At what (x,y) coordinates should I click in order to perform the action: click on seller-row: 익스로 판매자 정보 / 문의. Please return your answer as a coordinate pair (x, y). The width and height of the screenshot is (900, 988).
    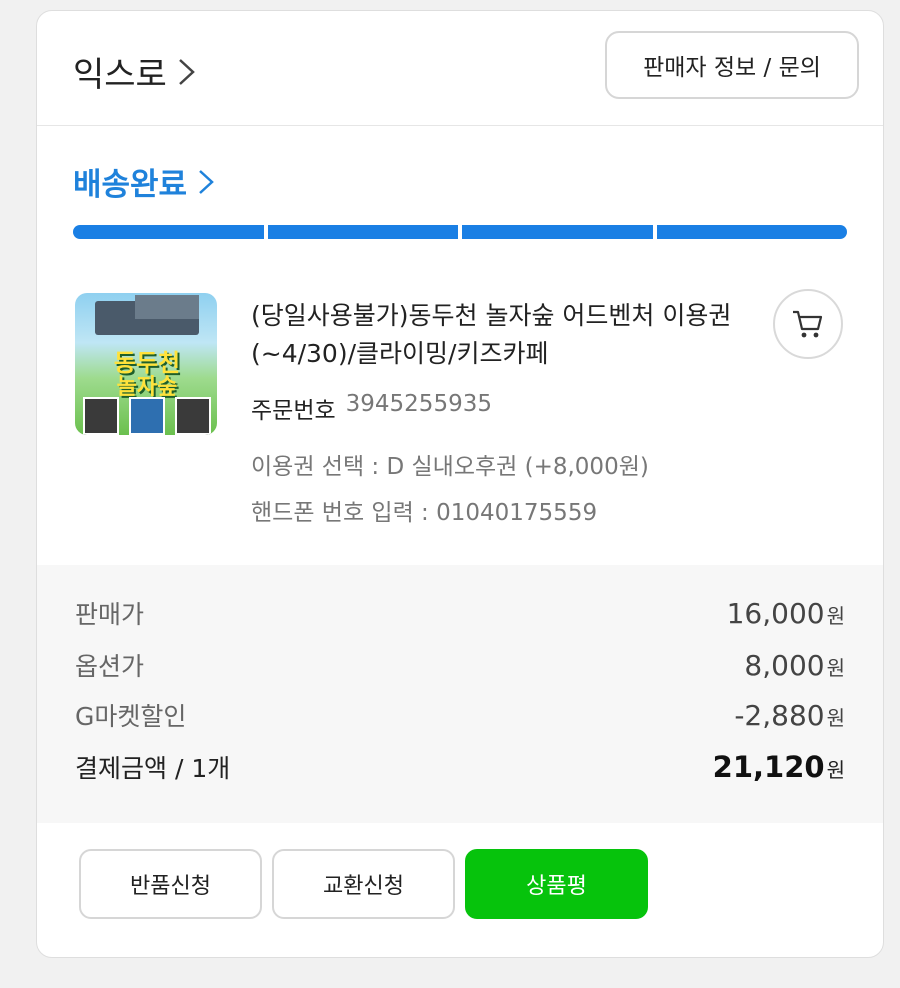
    Looking at the image, I should click on (460, 68).